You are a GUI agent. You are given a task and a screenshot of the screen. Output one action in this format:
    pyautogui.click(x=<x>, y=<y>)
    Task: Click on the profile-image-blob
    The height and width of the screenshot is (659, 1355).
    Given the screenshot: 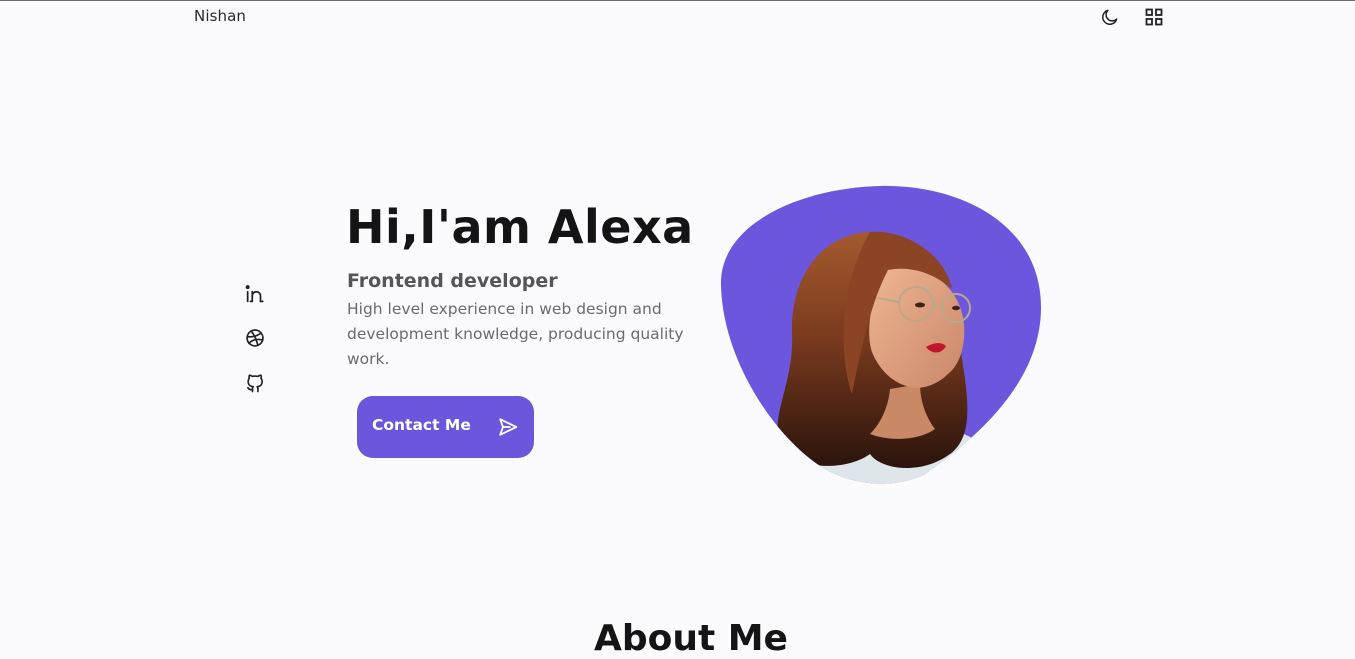 What is the action you would take?
    pyautogui.click(x=881, y=334)
    